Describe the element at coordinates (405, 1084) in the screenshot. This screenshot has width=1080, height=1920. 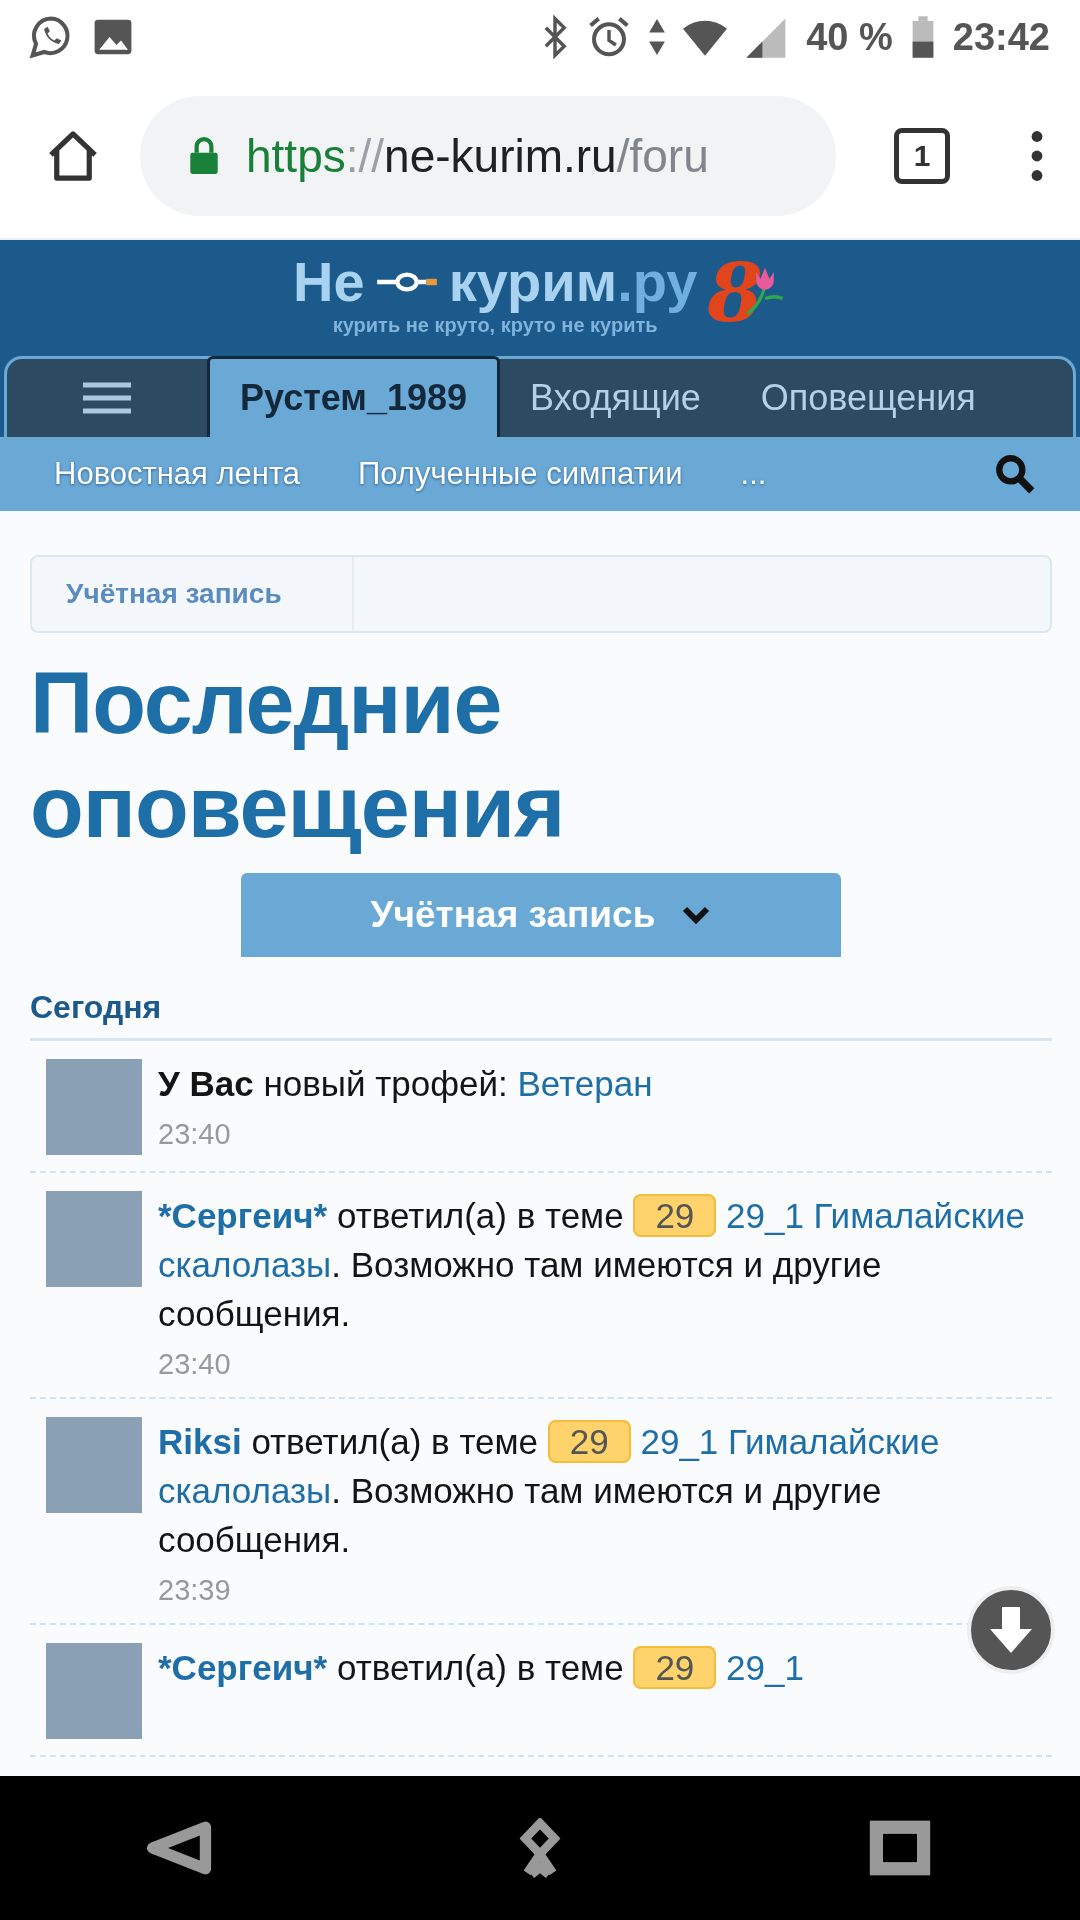
I see `alert-message: У Вас новый трофей: Ветеран` at that location.